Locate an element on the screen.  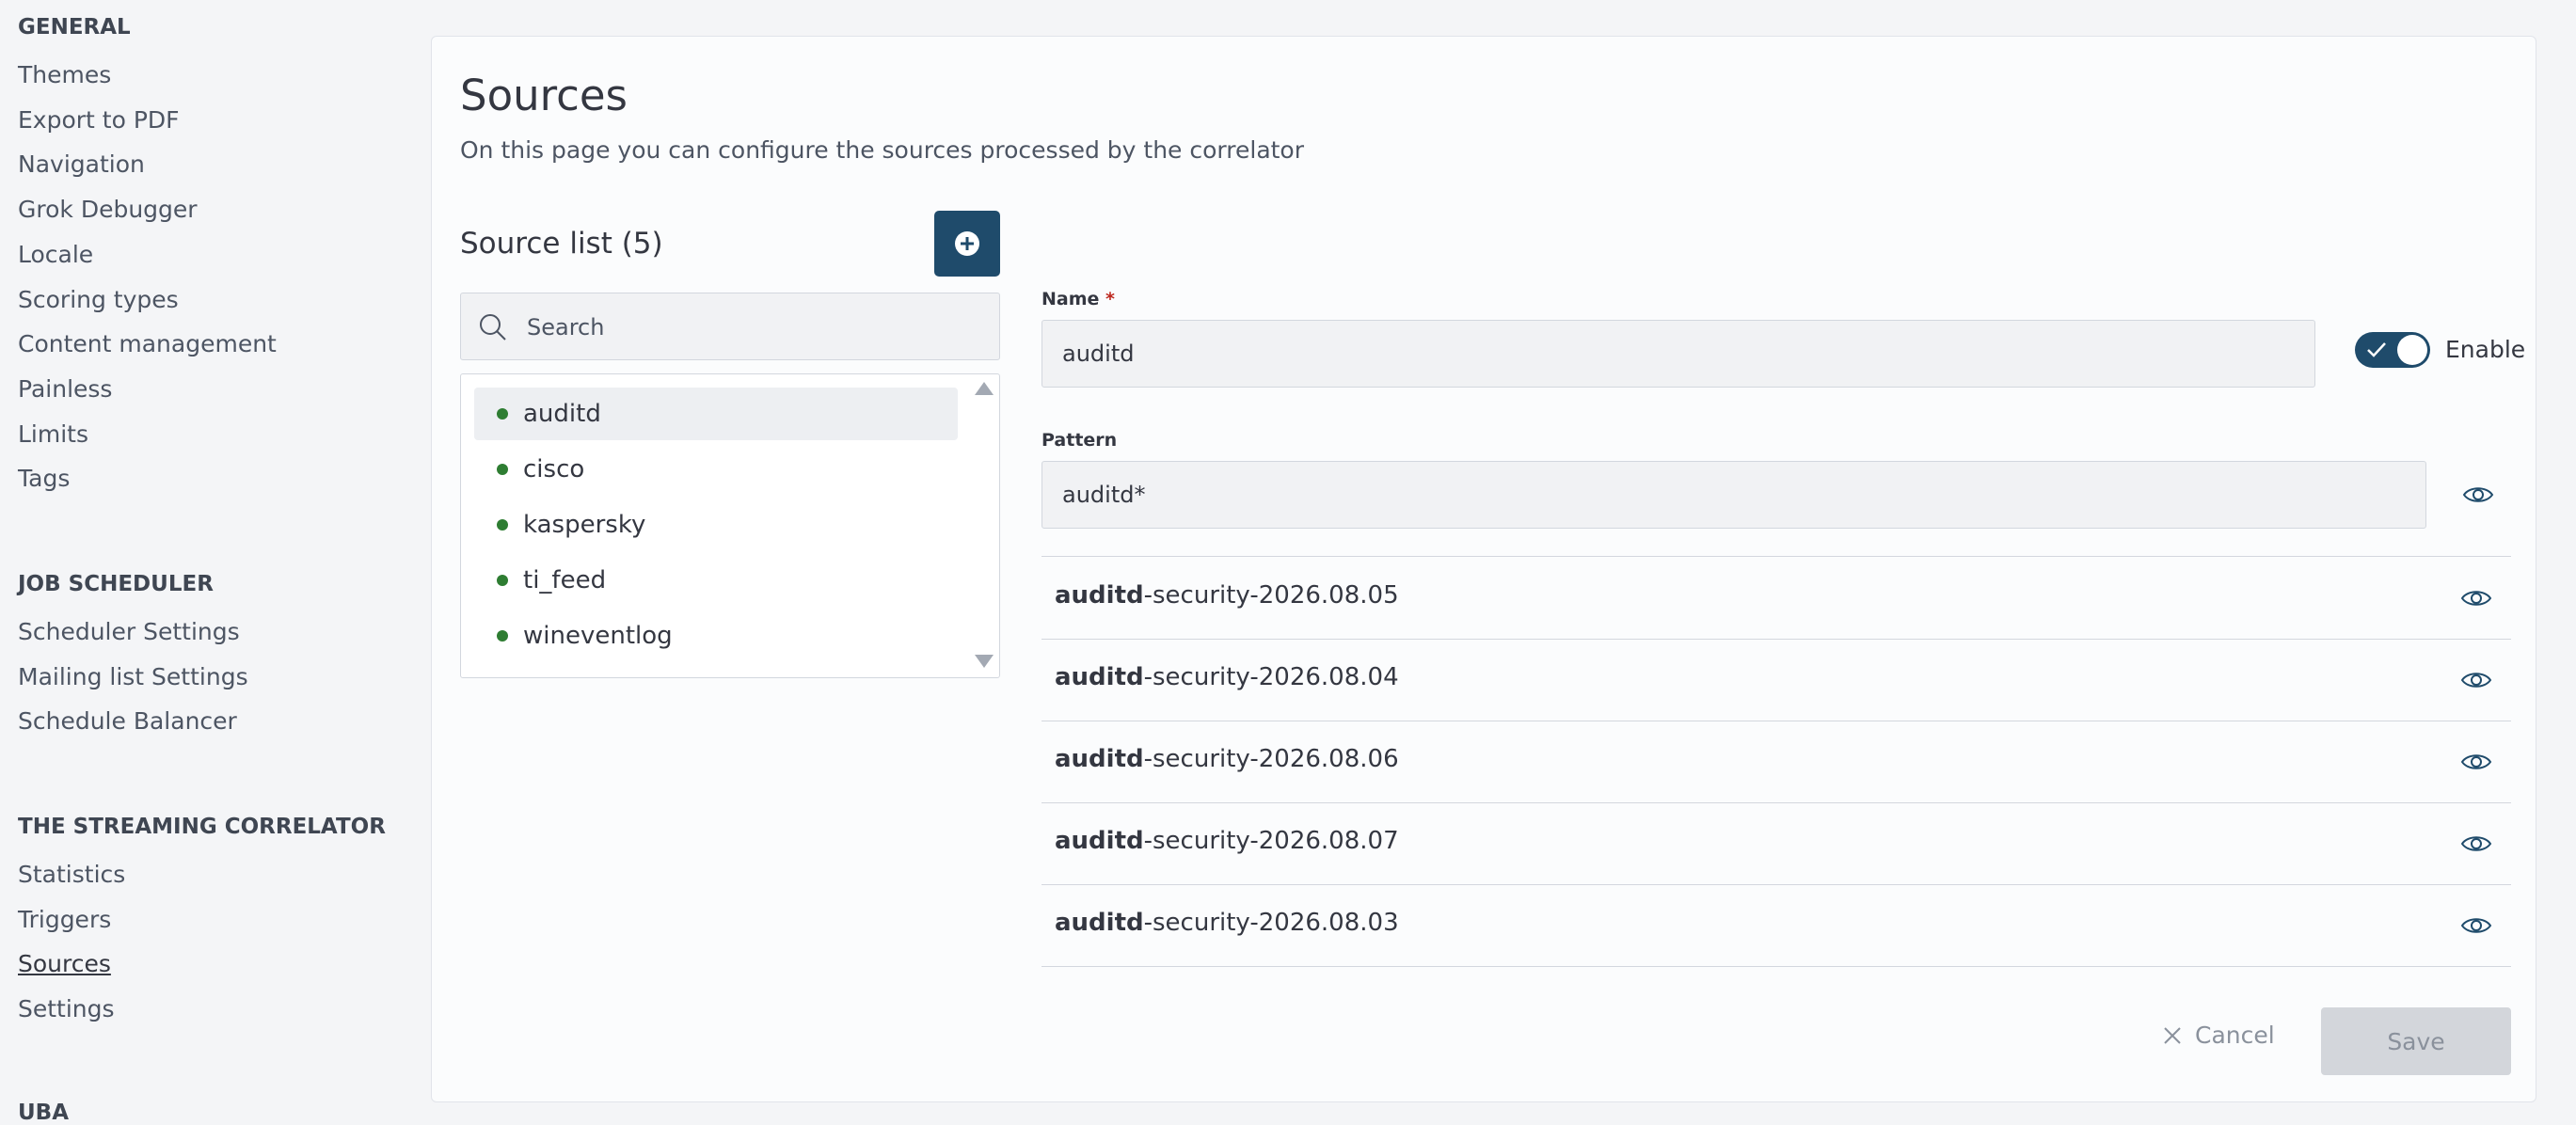
search-placeholder: Search is located at coordinates (566, 327).